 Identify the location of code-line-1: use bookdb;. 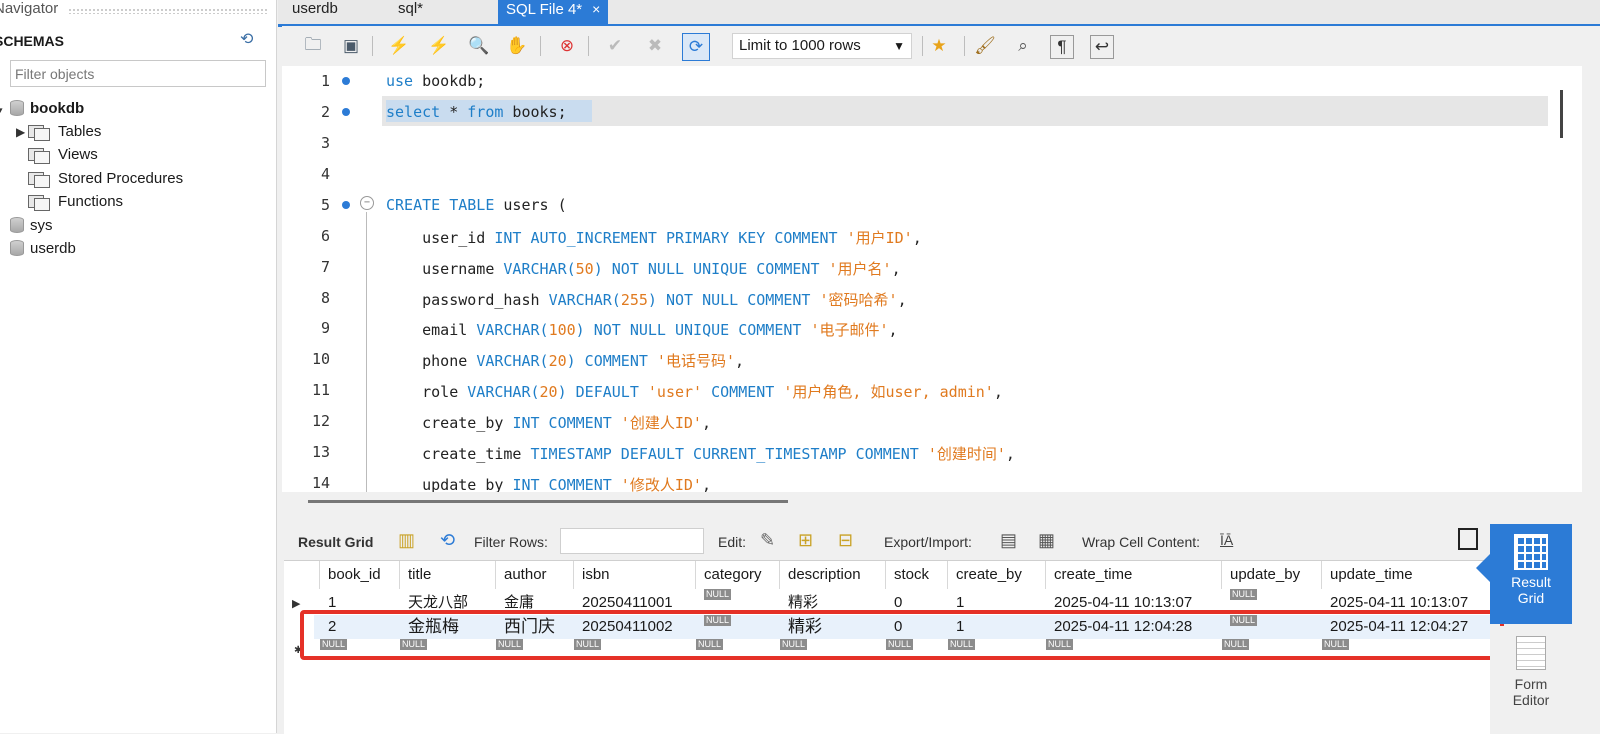
(436, 81).